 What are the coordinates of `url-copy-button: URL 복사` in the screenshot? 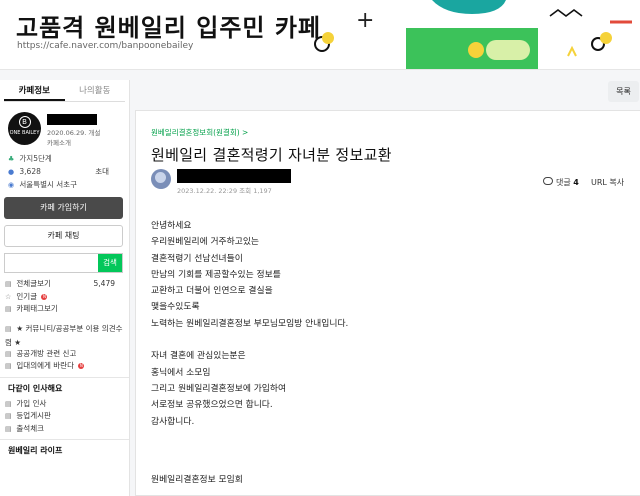 It's located at (607, 182).